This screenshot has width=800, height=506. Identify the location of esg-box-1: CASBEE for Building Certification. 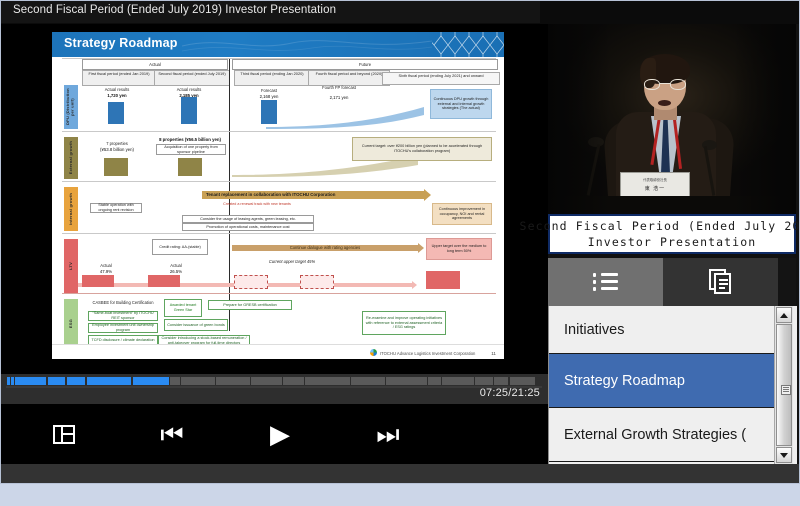
(123, 302).